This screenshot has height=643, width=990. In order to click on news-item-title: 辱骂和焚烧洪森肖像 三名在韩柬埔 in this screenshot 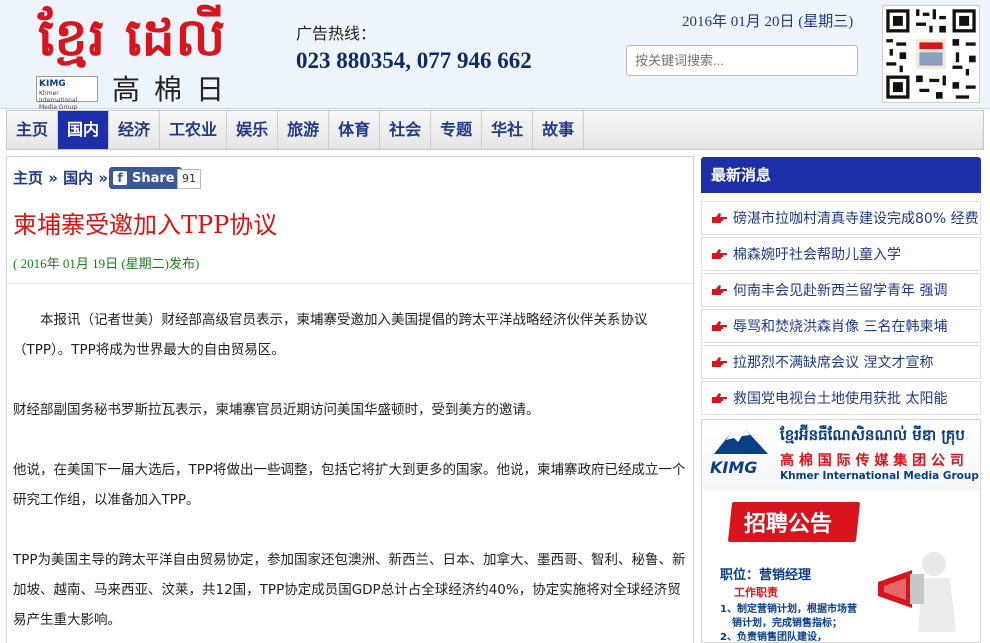, I will do `click(840, 327)`.